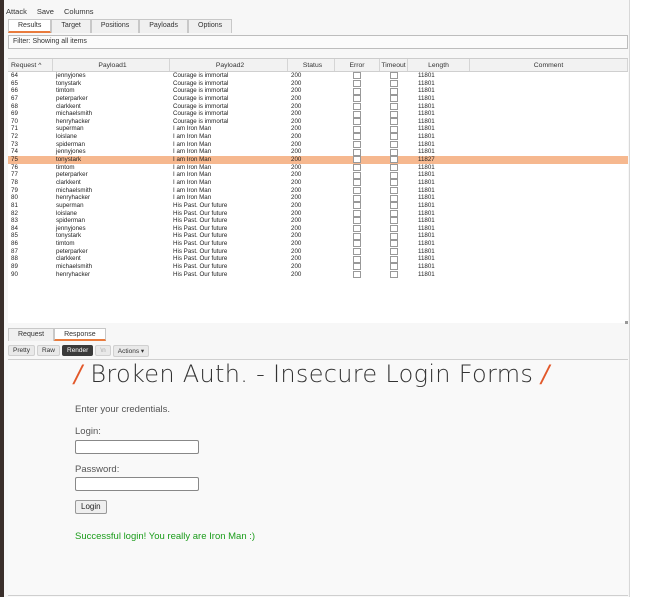 The width and height of the screenshot is (670, 597). What do you see at coordinates (318, 191) in the screenshot?
I see `table-row: 79 michaelsmith I am Iron Man 200 11801` at bounding box center [318, 191].